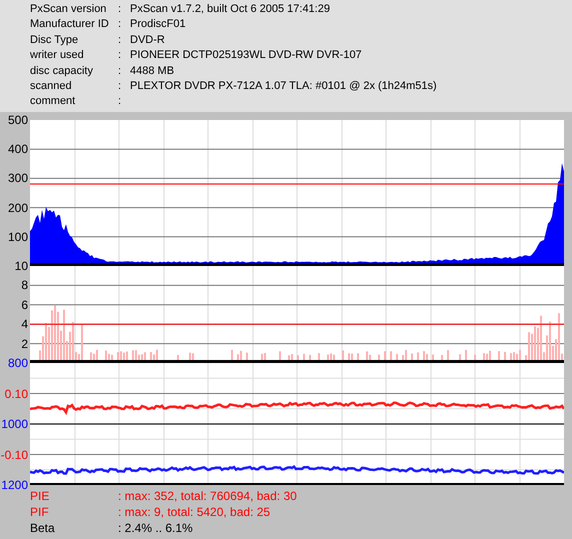 The height and width of the screenshot is (539, 572). Describe the element at coordinates (18, 207) in the screenshot. I see `axis-label: 200` at that location.